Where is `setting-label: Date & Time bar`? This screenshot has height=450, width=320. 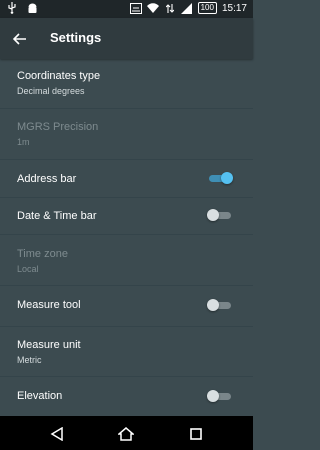
setting-label: Date & Time bar is located at coordinates (57, 216).